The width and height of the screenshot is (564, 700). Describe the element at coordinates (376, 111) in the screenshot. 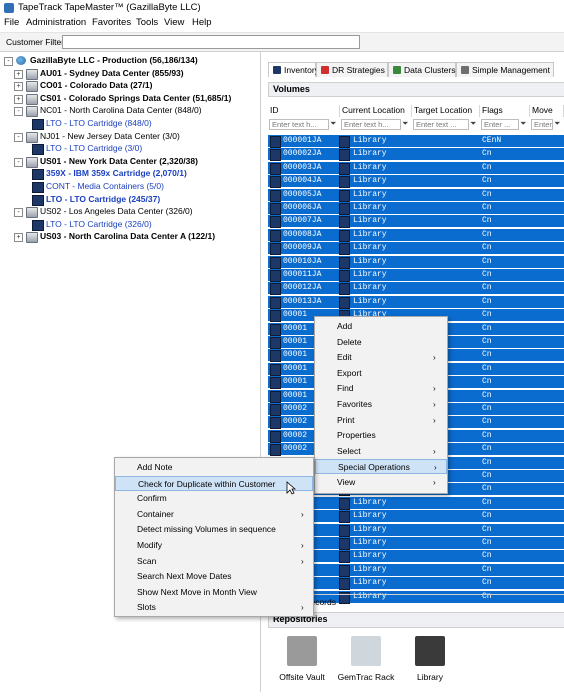

I see `column-header: Current Location` at that location.